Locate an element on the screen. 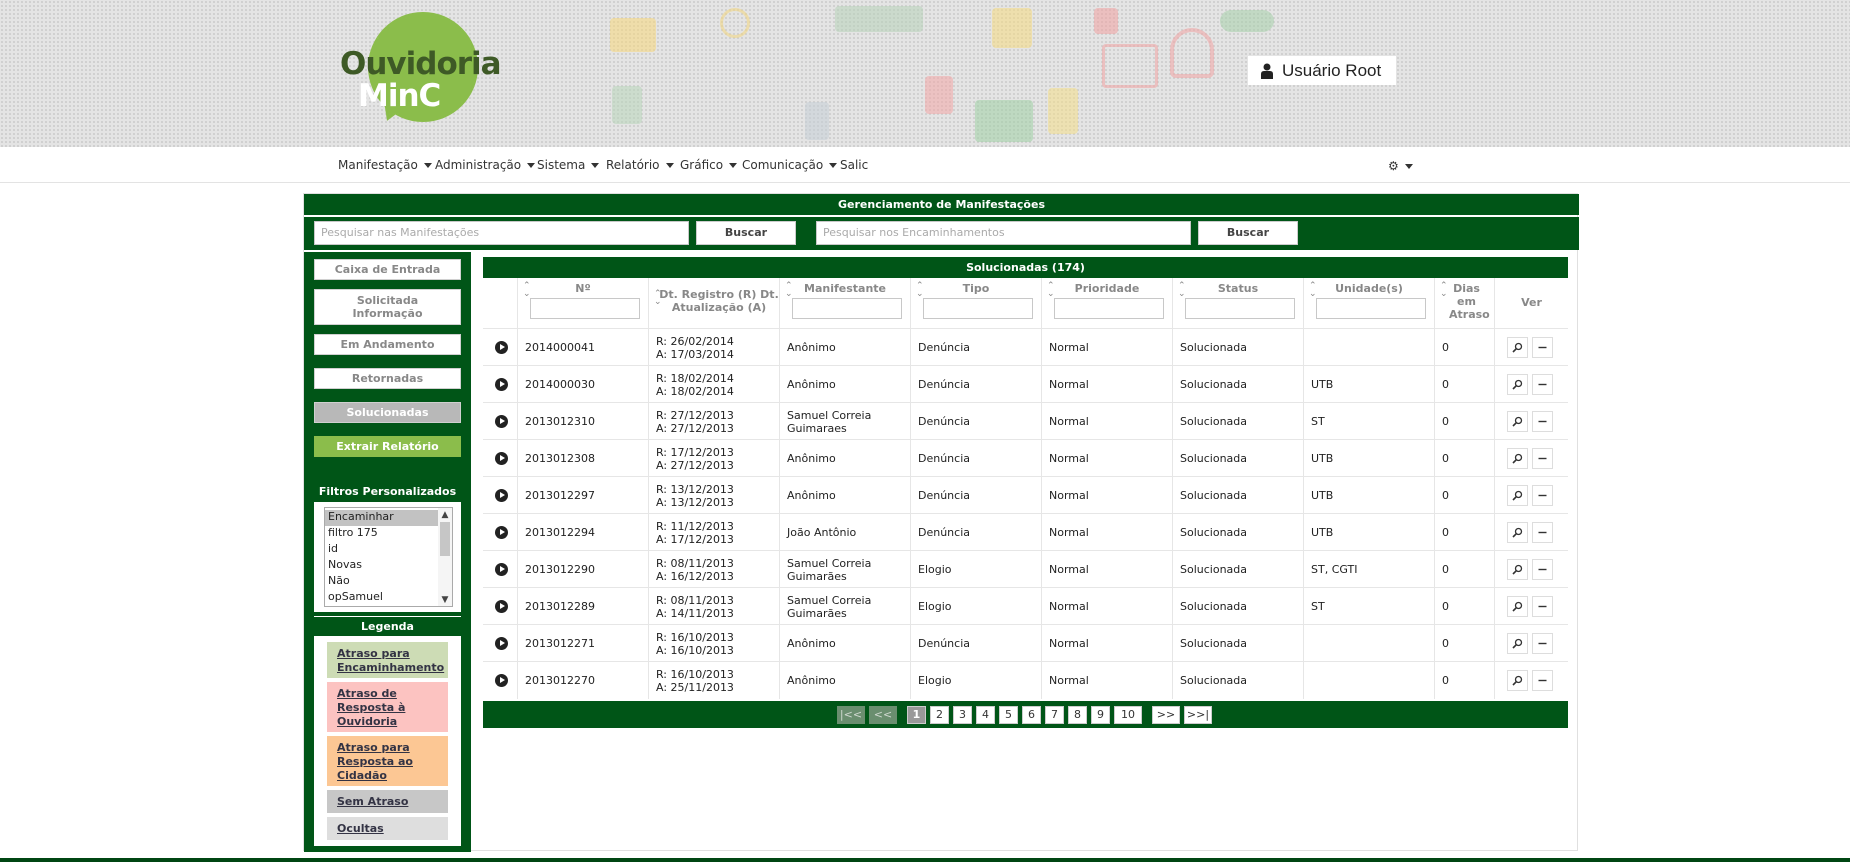 Image resolution: width=1850 pixels, height=862 pixels. col-prioridade: ⌃ ⌄ Prioridade is located at coordinates (1107, 303).